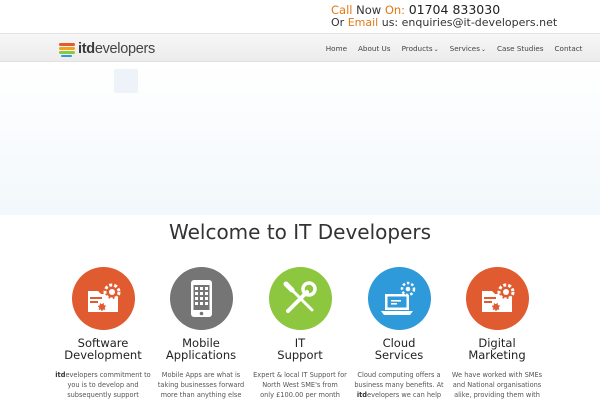 The width and height of the screenshot is (600, 400). What do you see at coordinates (103, 349) in the screenshot?
I see `service-title: Software Development` at bounding box center [103, 349].